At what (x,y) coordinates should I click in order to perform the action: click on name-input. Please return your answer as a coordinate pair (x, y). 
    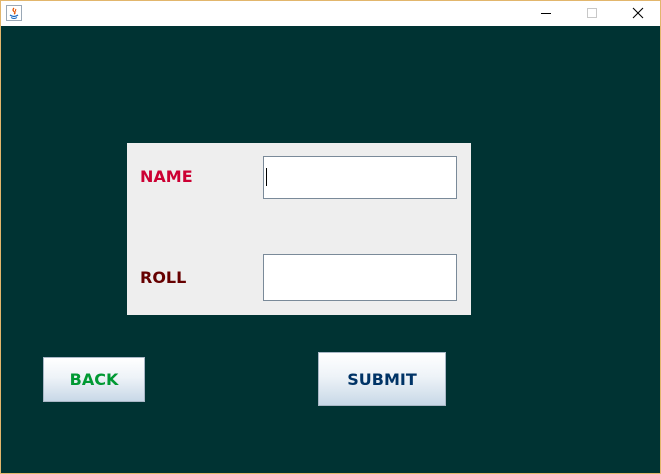
    Looking at the image, I should click on (360, 177).